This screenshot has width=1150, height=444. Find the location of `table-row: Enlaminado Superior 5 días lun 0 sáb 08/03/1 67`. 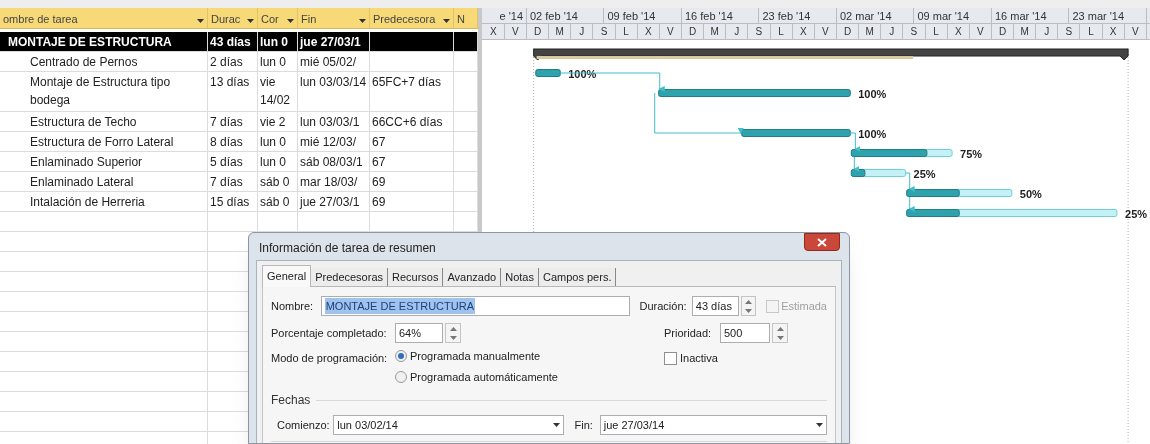

table-row: Enlaminado Superior 5 días lun 0 sáb 08/03/1 67 is located at coordinates (239, 161).